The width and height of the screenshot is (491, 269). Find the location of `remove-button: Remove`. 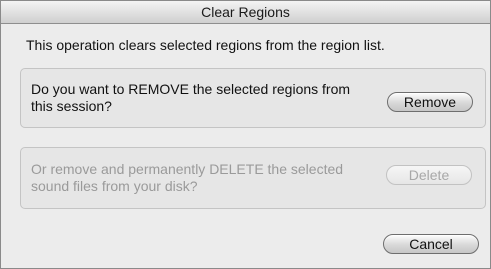

remove-button: Remove is located at coordinates (430, 102).